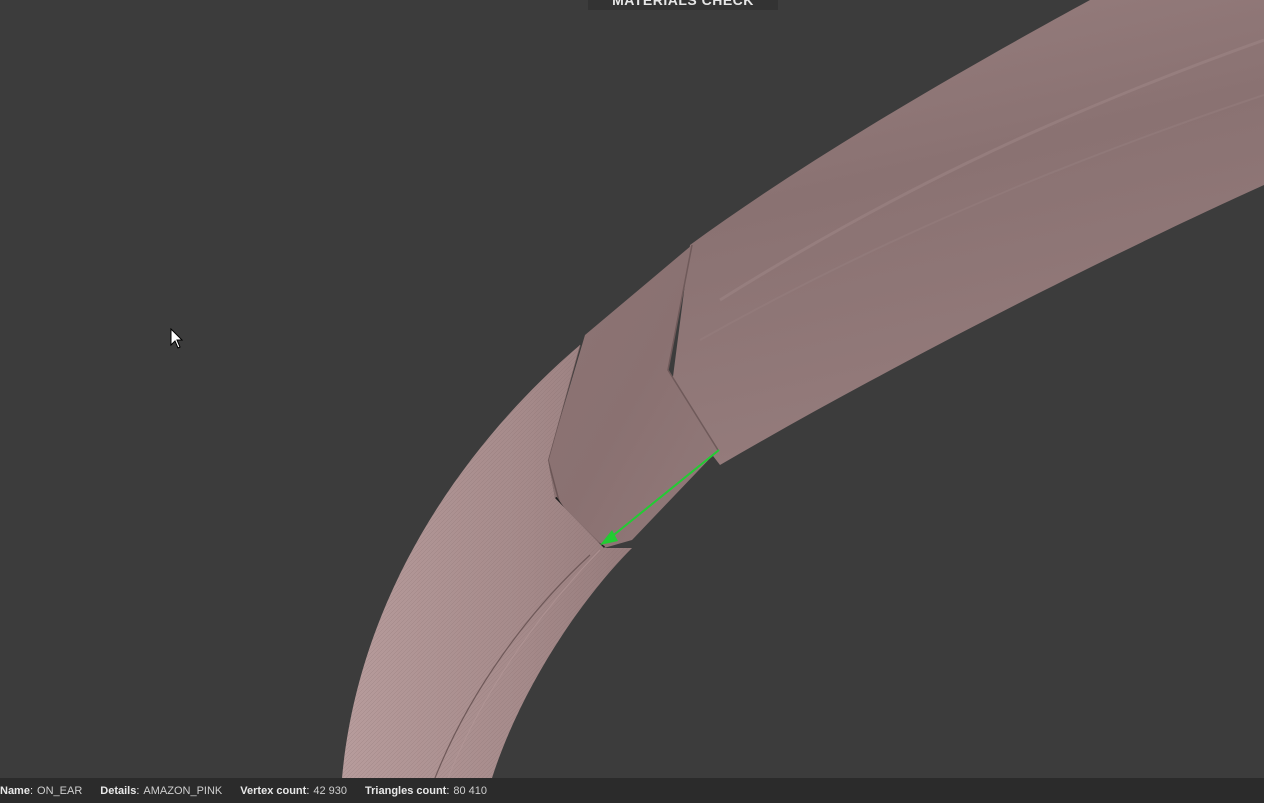  I want to click on status-vertex-count: Vertex count: 42 930, so click(294, 790).